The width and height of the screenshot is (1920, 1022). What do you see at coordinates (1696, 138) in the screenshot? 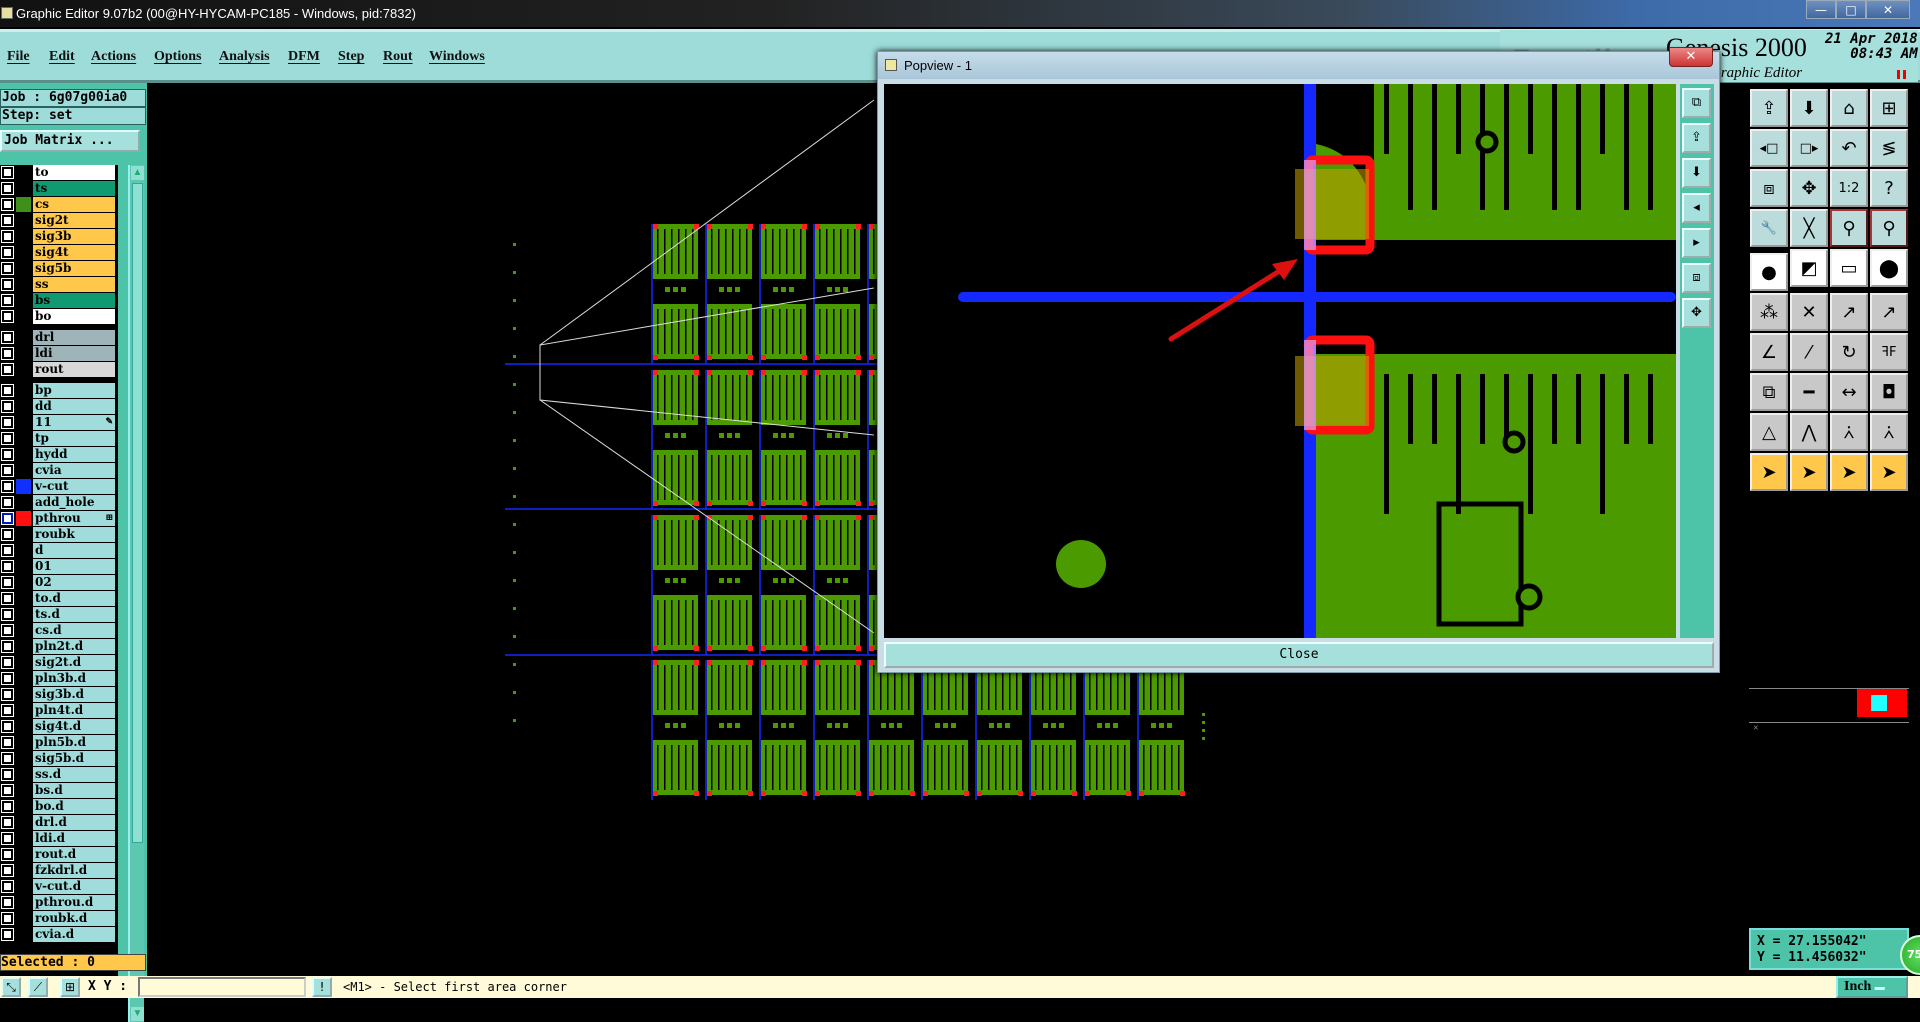
I see `popview-view-button-icon: ⇪` at bounding box center [1696, 138].